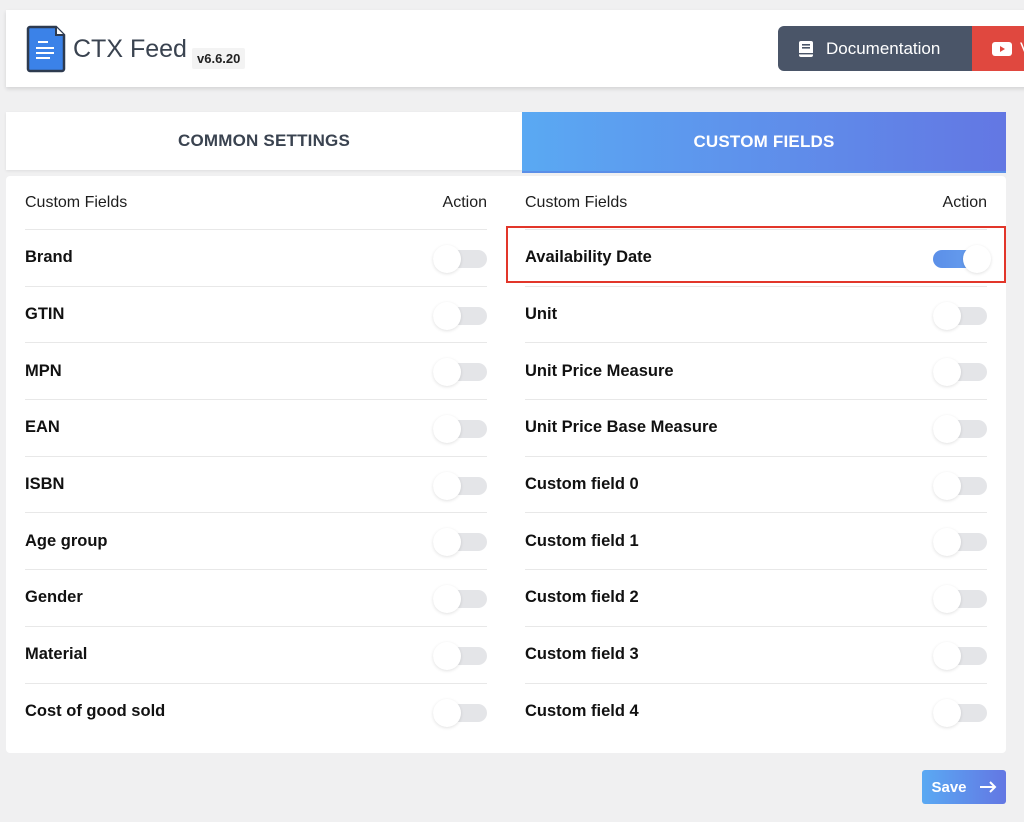 Image resolution: width=1024 pixels, height=822 pixels. What do you see at coordinates (758, 258) in the screenshot?
I see `field-row: Availability Date` at bounding box center [758, 258].